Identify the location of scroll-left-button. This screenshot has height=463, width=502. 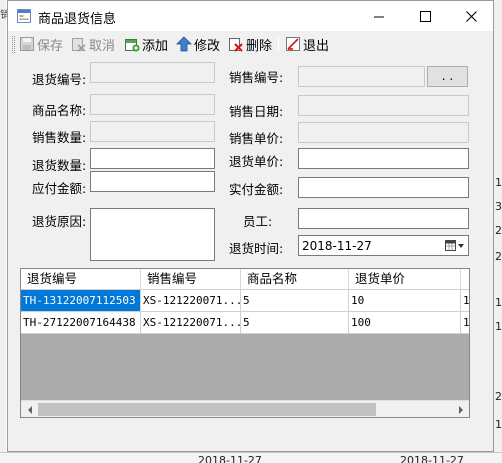
(29, 409).